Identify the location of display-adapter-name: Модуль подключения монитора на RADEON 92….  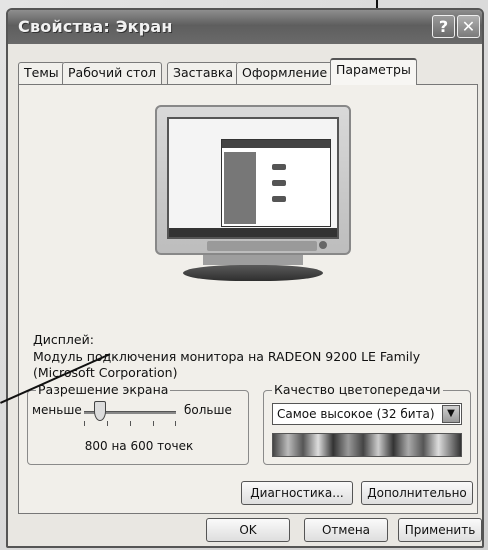
(227, 364).